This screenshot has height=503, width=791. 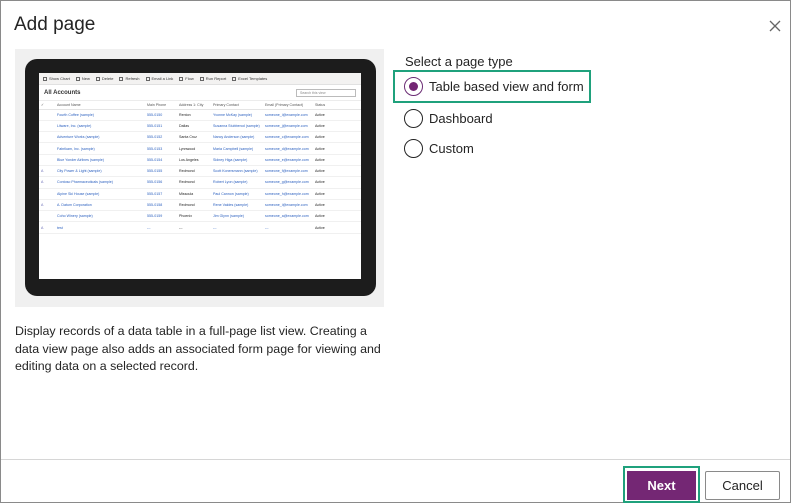 What do you see at coordinates (100, 126) in the screenshot?
I see `cell-account-name: Litware, Inc. (sample)` at bounding box center [100, 126].